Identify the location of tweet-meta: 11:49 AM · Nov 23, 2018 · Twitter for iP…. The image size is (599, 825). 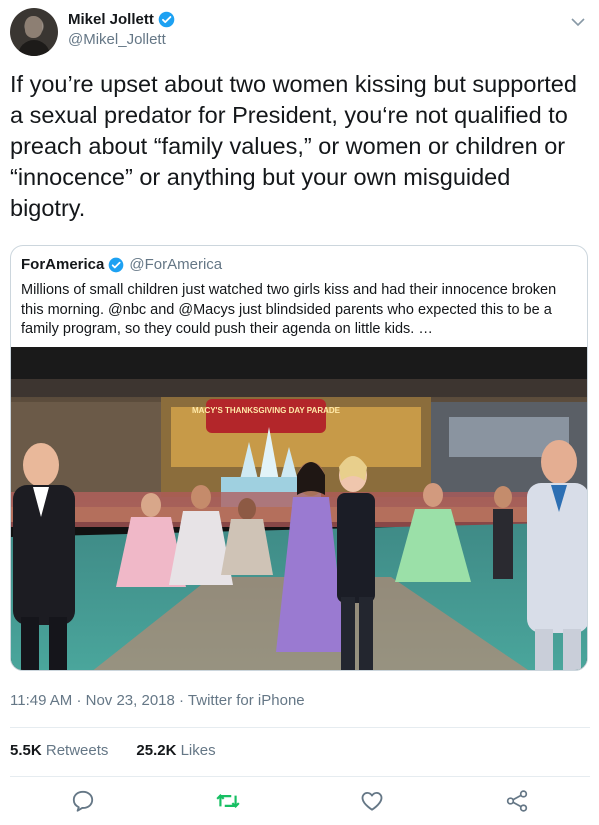
(157, 700).